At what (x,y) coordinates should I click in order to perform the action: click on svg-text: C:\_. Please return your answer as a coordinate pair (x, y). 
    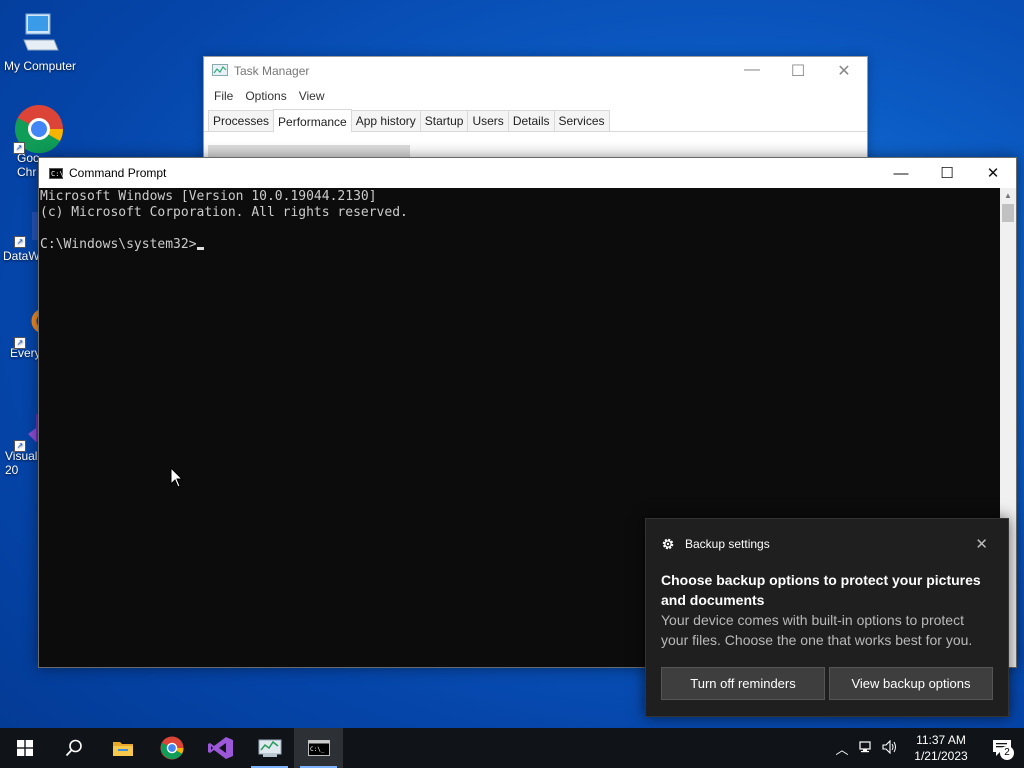
    Looking at the image, I should click on (317, 749).